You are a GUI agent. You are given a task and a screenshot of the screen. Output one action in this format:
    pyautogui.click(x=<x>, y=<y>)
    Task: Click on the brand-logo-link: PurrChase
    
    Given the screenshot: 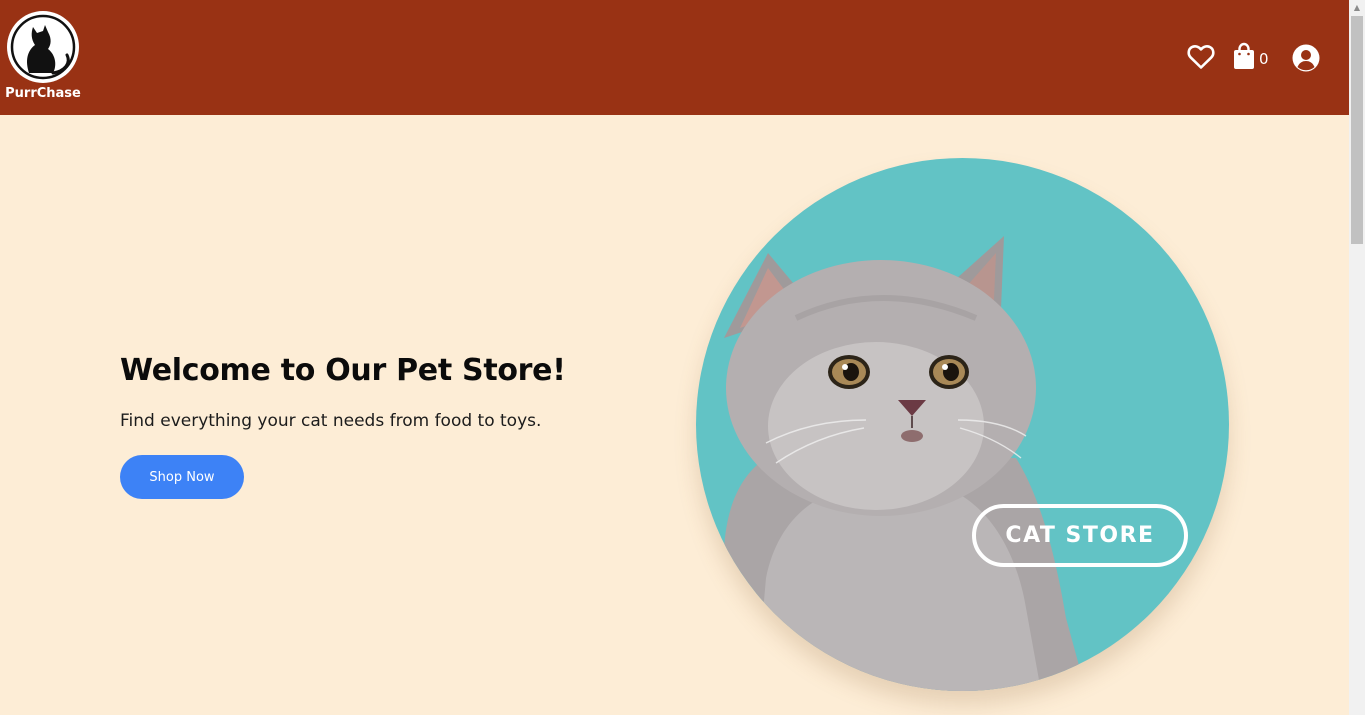 What is the action you would take?
    pyautogui.click(x=43, y=57)
    